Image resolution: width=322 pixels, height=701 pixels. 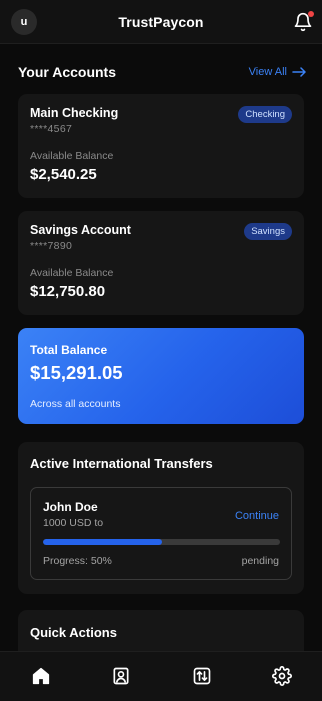 What do you see at coordinates (161, 676) in the screenshot?
I see `bottom-nav` at bounding box center [161, 676].